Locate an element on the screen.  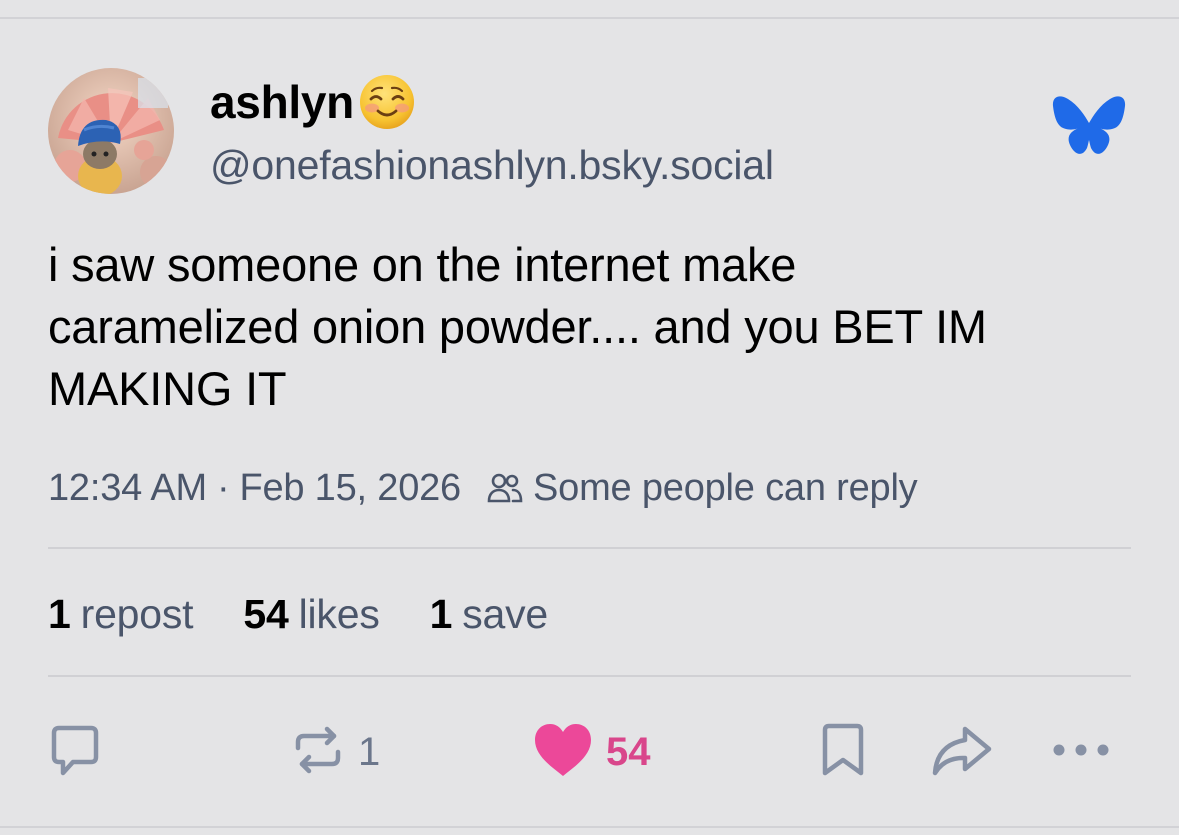
display-name-text: ashlyn is located at coordinates (282, 102).